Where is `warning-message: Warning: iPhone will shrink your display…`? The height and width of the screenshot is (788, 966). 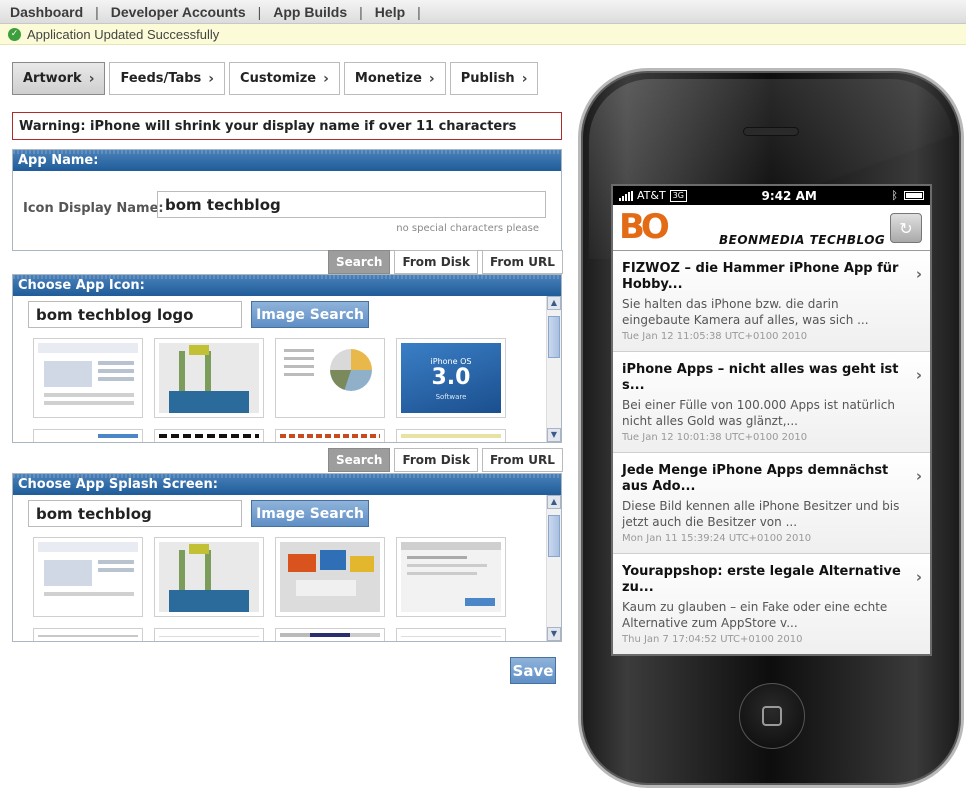
warning-message: Warning: iPhone will shrink your display… is located at coordinates (287, 126).